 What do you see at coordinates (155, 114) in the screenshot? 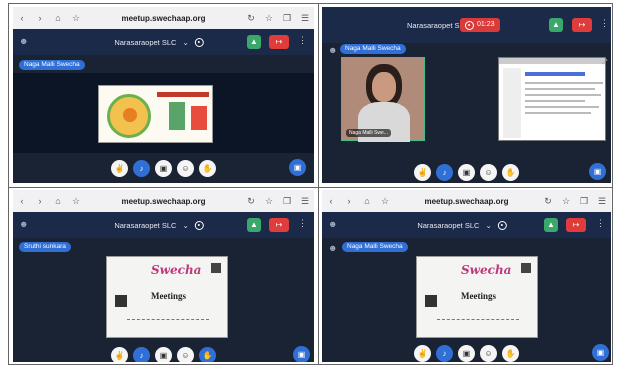
I see `presentation-slide` at bounding box center [155, 114].